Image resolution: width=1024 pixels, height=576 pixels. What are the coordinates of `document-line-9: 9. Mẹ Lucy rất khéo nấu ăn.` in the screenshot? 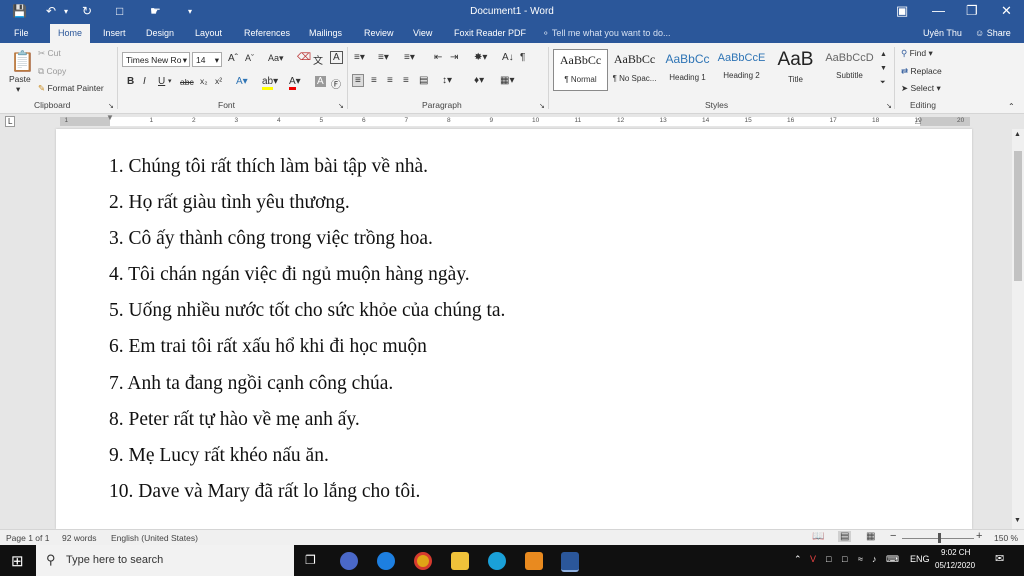 It's located at (219, 456).